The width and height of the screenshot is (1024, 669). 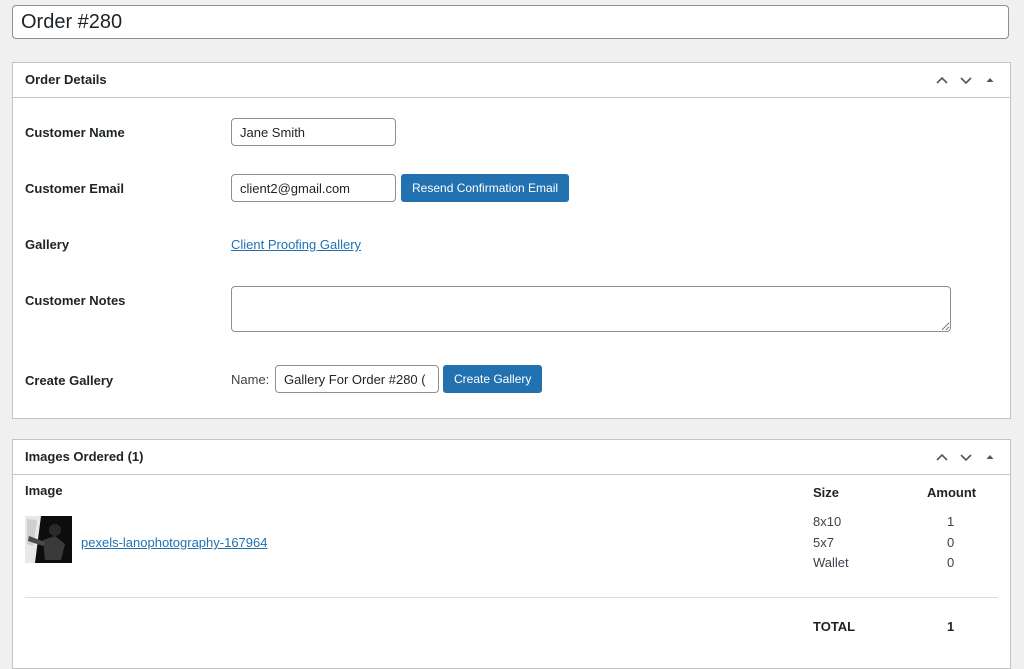 I want to click on column-header-image: Image, so click(x=44, y=490).